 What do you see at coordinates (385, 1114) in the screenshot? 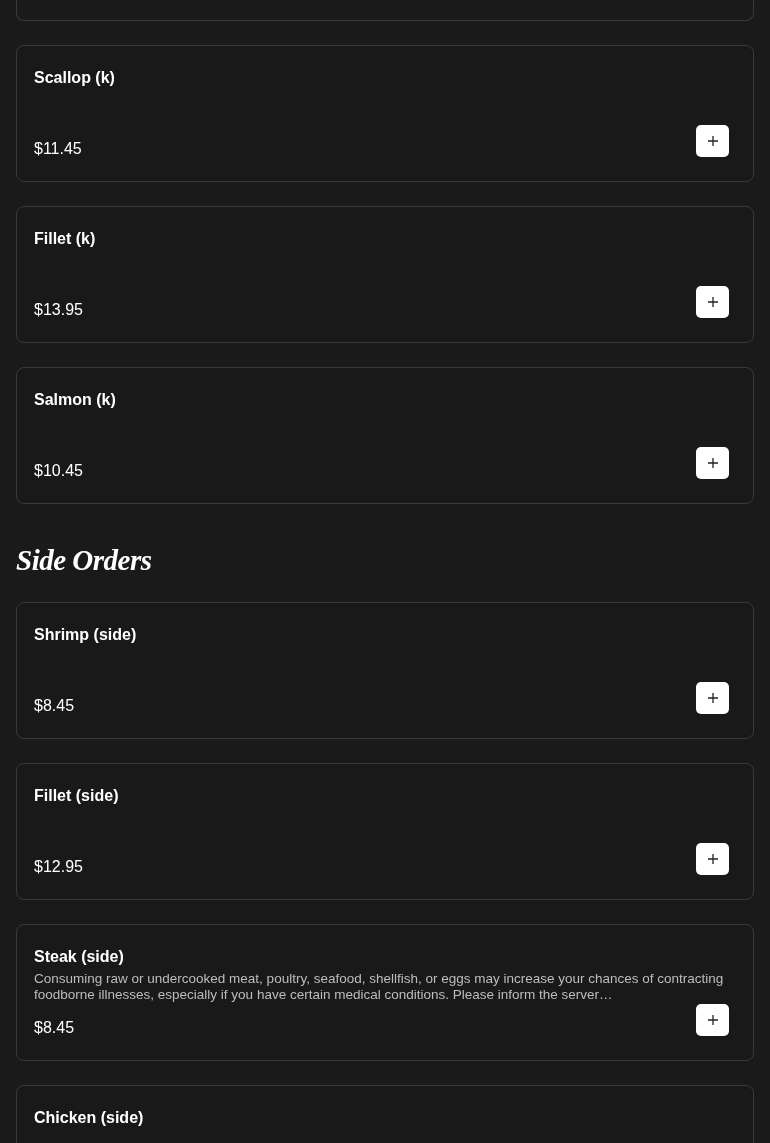
I see `menu-item-card: Chicken (side)` at bounding box center [385, 1114].